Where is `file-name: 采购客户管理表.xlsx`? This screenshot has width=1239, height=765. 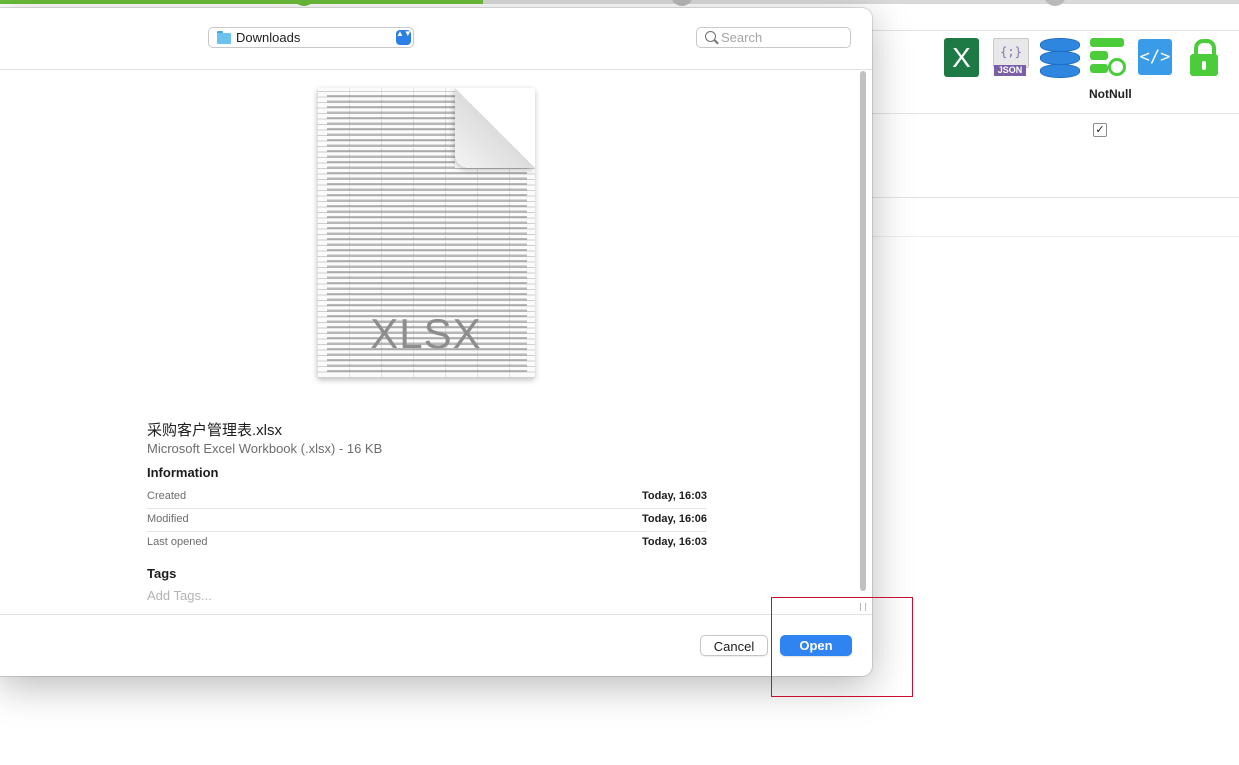 file-name: 采购客户管理表.xlsx is located at coordinates (215, 430).